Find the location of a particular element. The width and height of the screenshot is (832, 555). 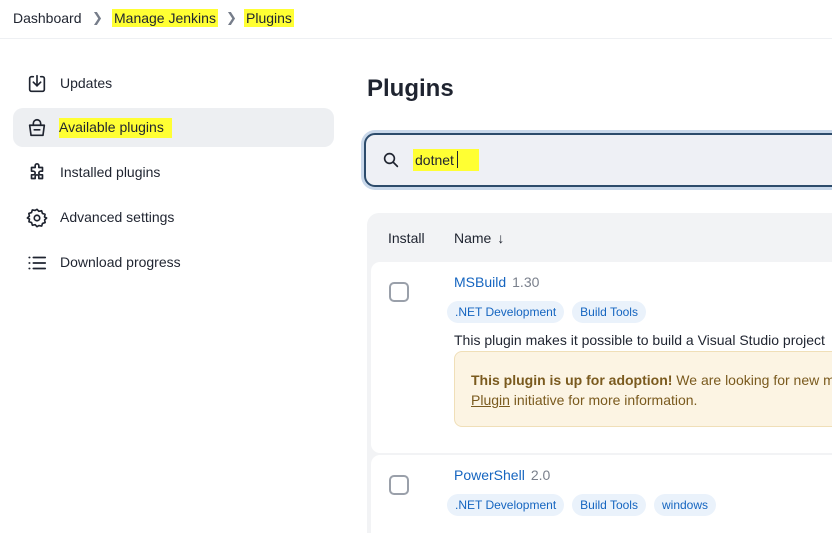

breadcrumb: Dashboard ❯ Manage Jenkins ❯ Plugins is located at coordinates (416, 19).